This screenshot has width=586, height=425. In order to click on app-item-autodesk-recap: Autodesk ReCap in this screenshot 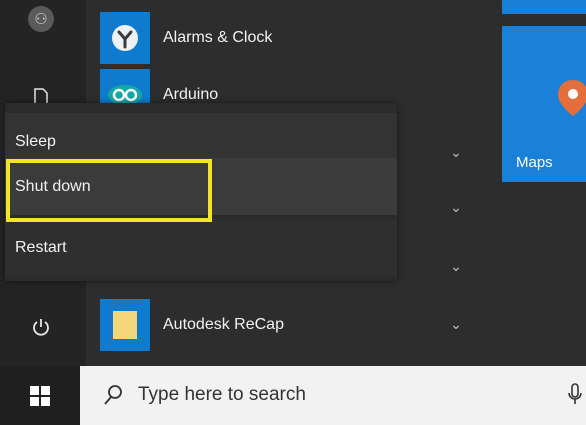, I will do `click(290, 325)`.